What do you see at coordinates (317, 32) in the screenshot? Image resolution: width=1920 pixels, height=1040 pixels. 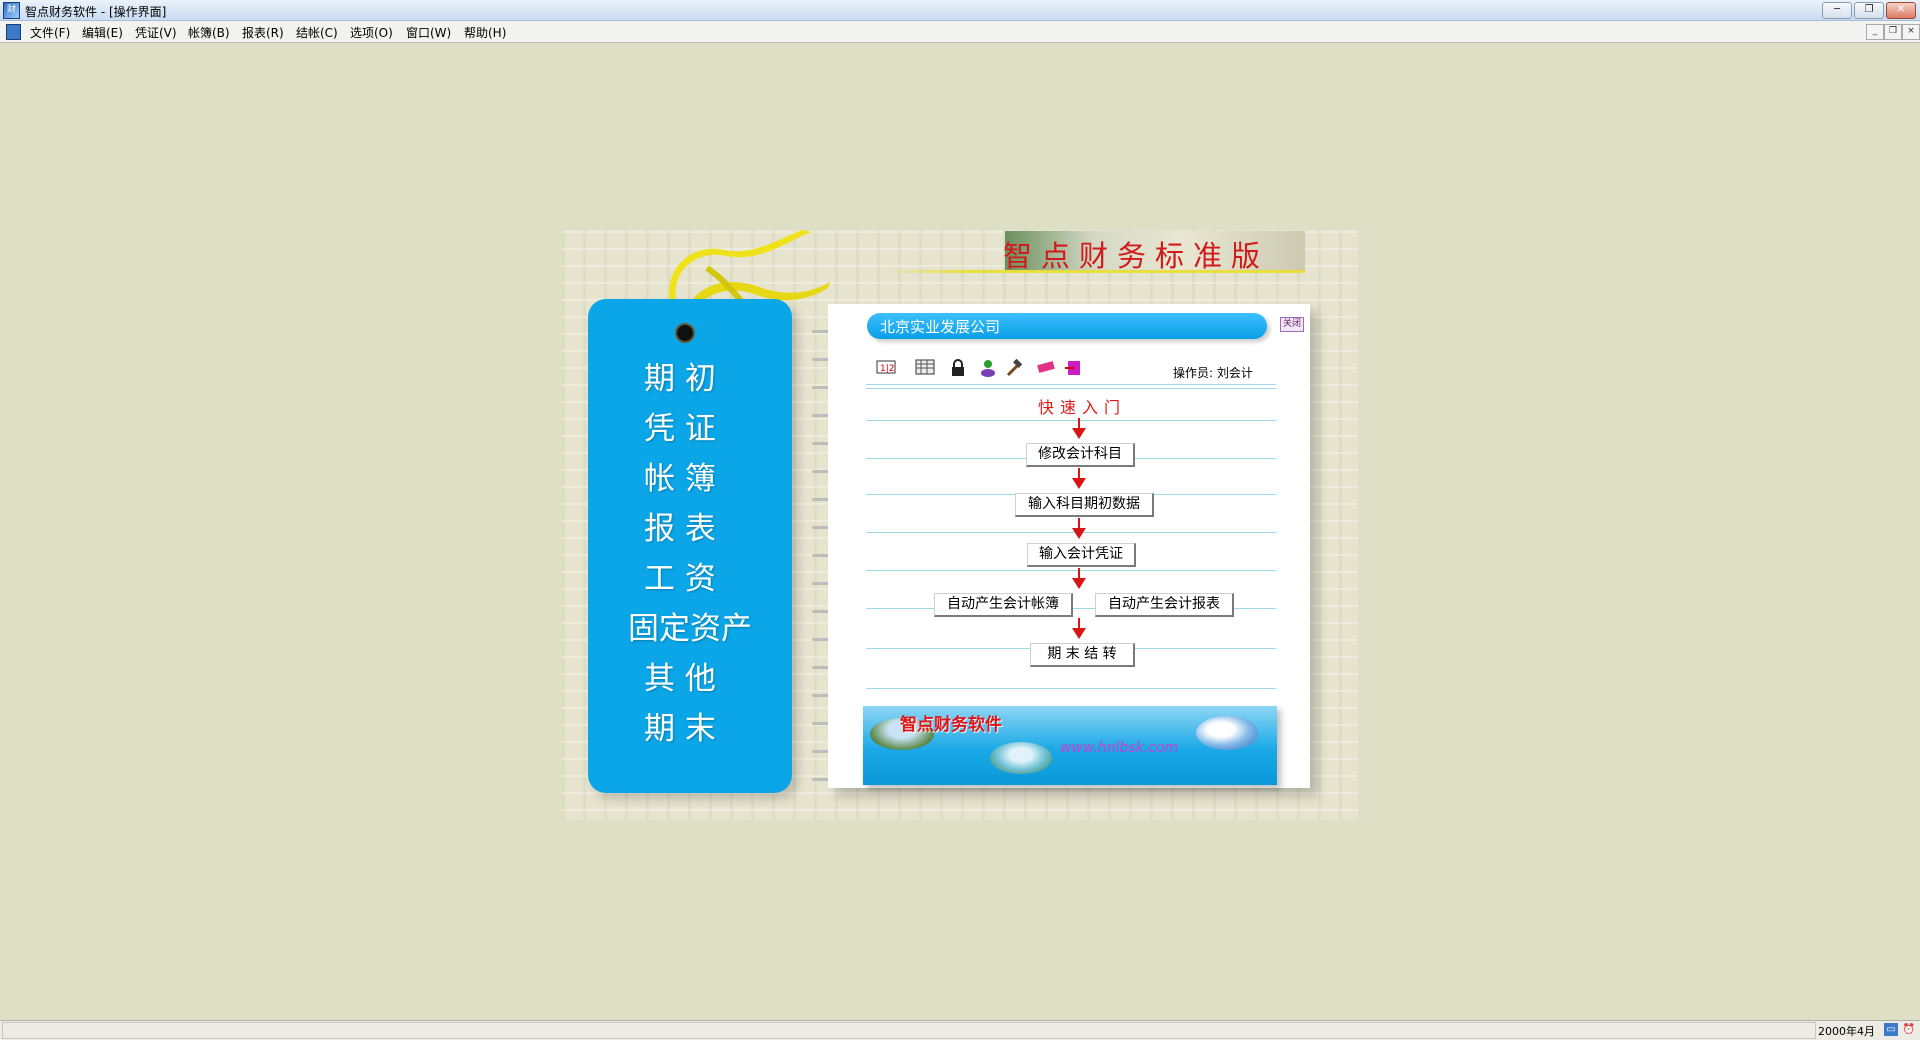 I see `menu-closing: 结帐(C)` at bounding box center [317, 32].